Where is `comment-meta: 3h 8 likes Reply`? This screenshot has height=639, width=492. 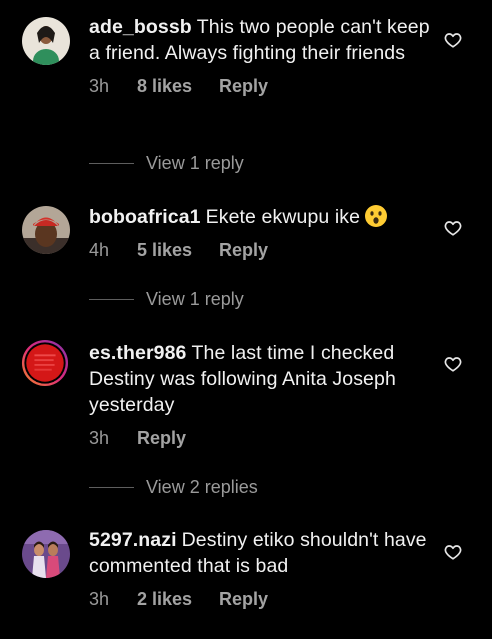 comment-meta: 3h 8 likes Reply is located at coordinates (261, 86).